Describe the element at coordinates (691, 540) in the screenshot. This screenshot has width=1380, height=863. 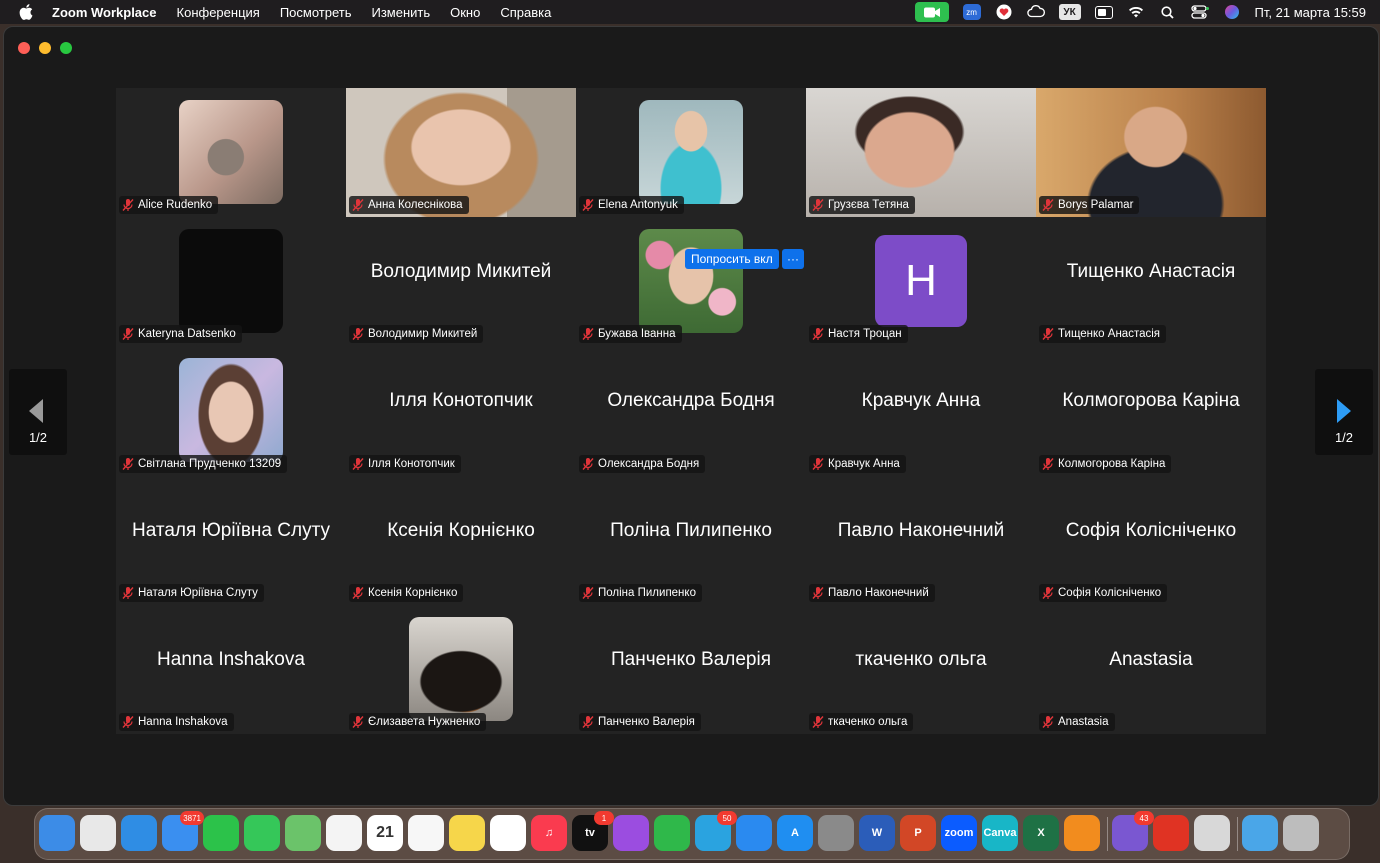
I see `participant-tile: Поліна Пилипенко Поліна Пилипенко` at that location.